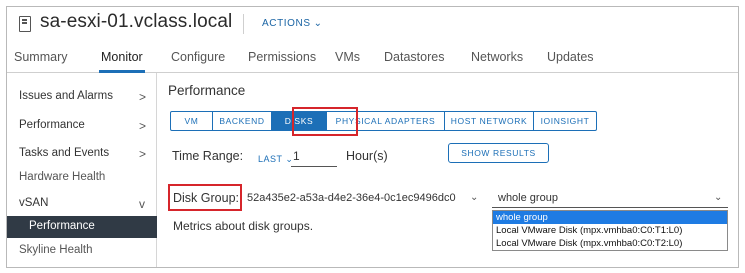  What do you see at coordinates (498, 153) in the screenshot?
I see `show-results-button: SHOW RESULTS` at bounding box center [498, 153].